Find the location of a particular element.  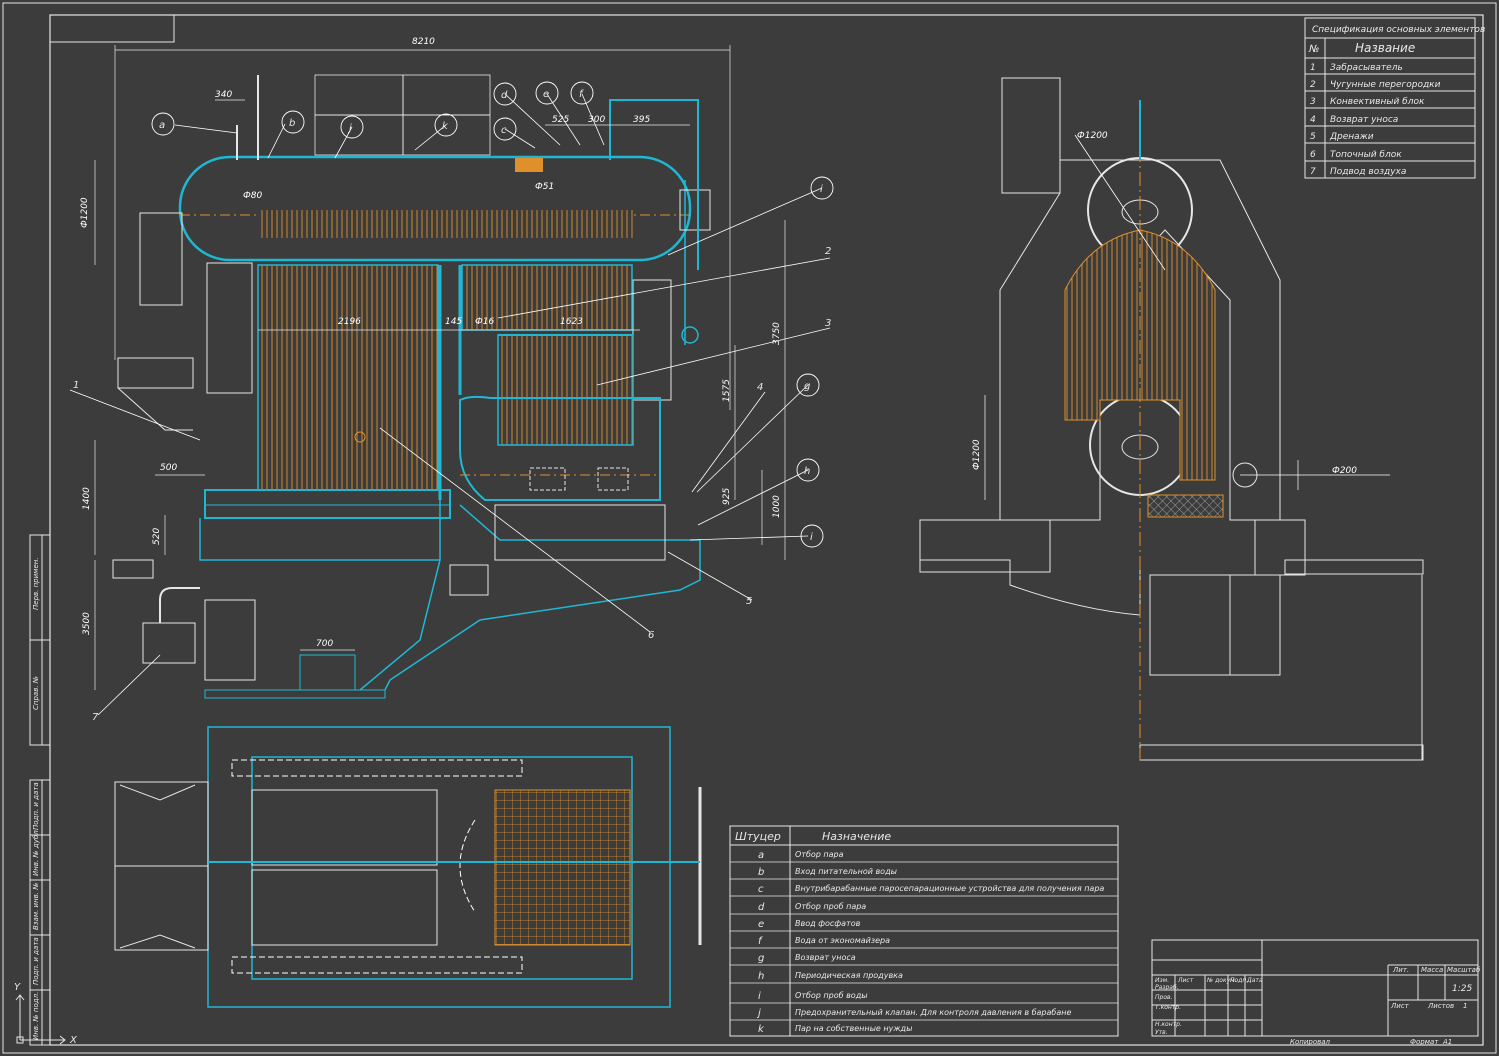

callout-h: h is located at coordinates (807, 471).